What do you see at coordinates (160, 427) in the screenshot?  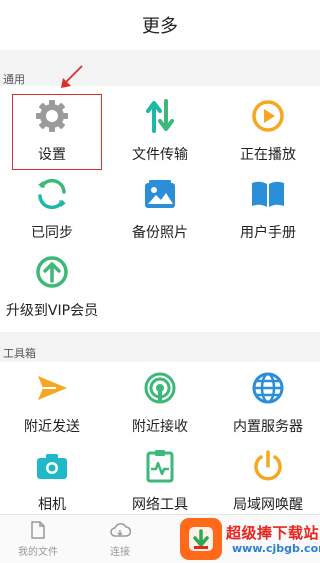 I see `nearby-receive-label: 附近接收` at bounding box center [160, 427].